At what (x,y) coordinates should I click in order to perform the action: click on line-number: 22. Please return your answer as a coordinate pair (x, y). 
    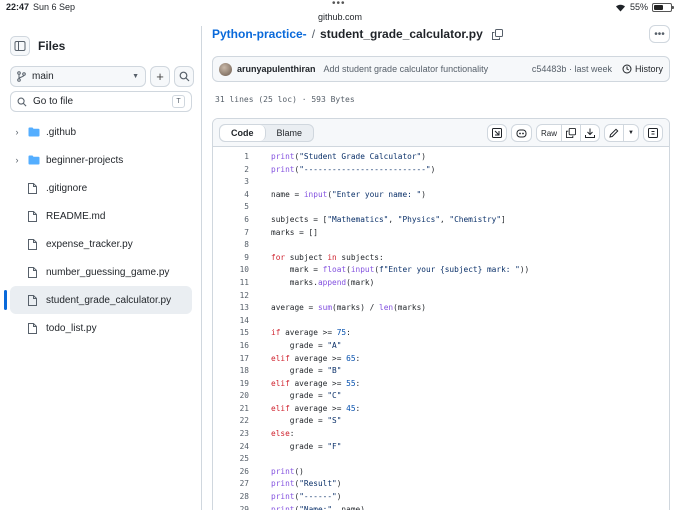
    Looking at the image, I should click on (231, 421).